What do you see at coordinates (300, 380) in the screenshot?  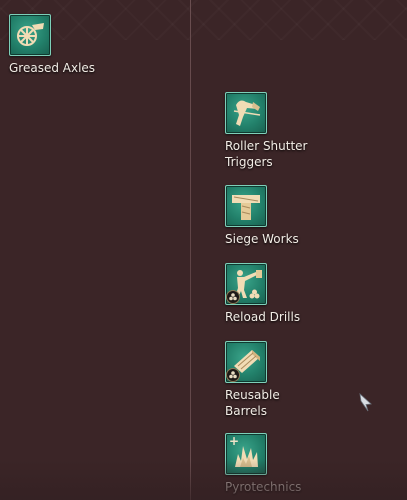 I see `tech-reusable-barrels: Reusable Barrels` at bounding box center [300, 380].